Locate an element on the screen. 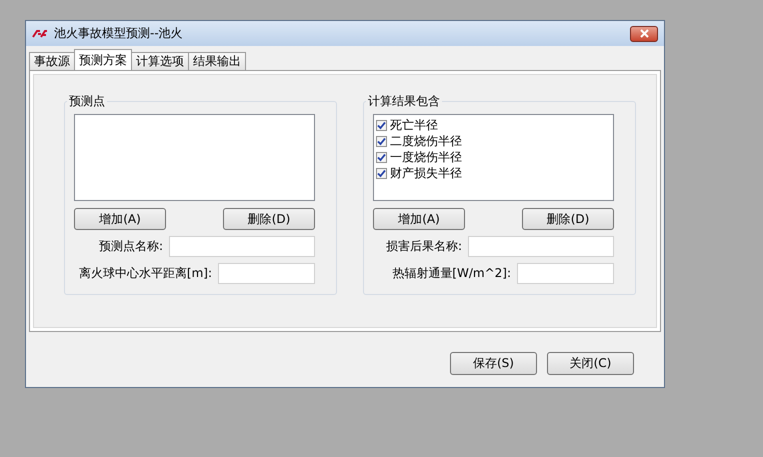 This screenshot has height=457, width=763. list-box: 死亡半径 二度烧伤半径 一度烧伤半径 财产损失半径 is located at coordinates (493, 157).